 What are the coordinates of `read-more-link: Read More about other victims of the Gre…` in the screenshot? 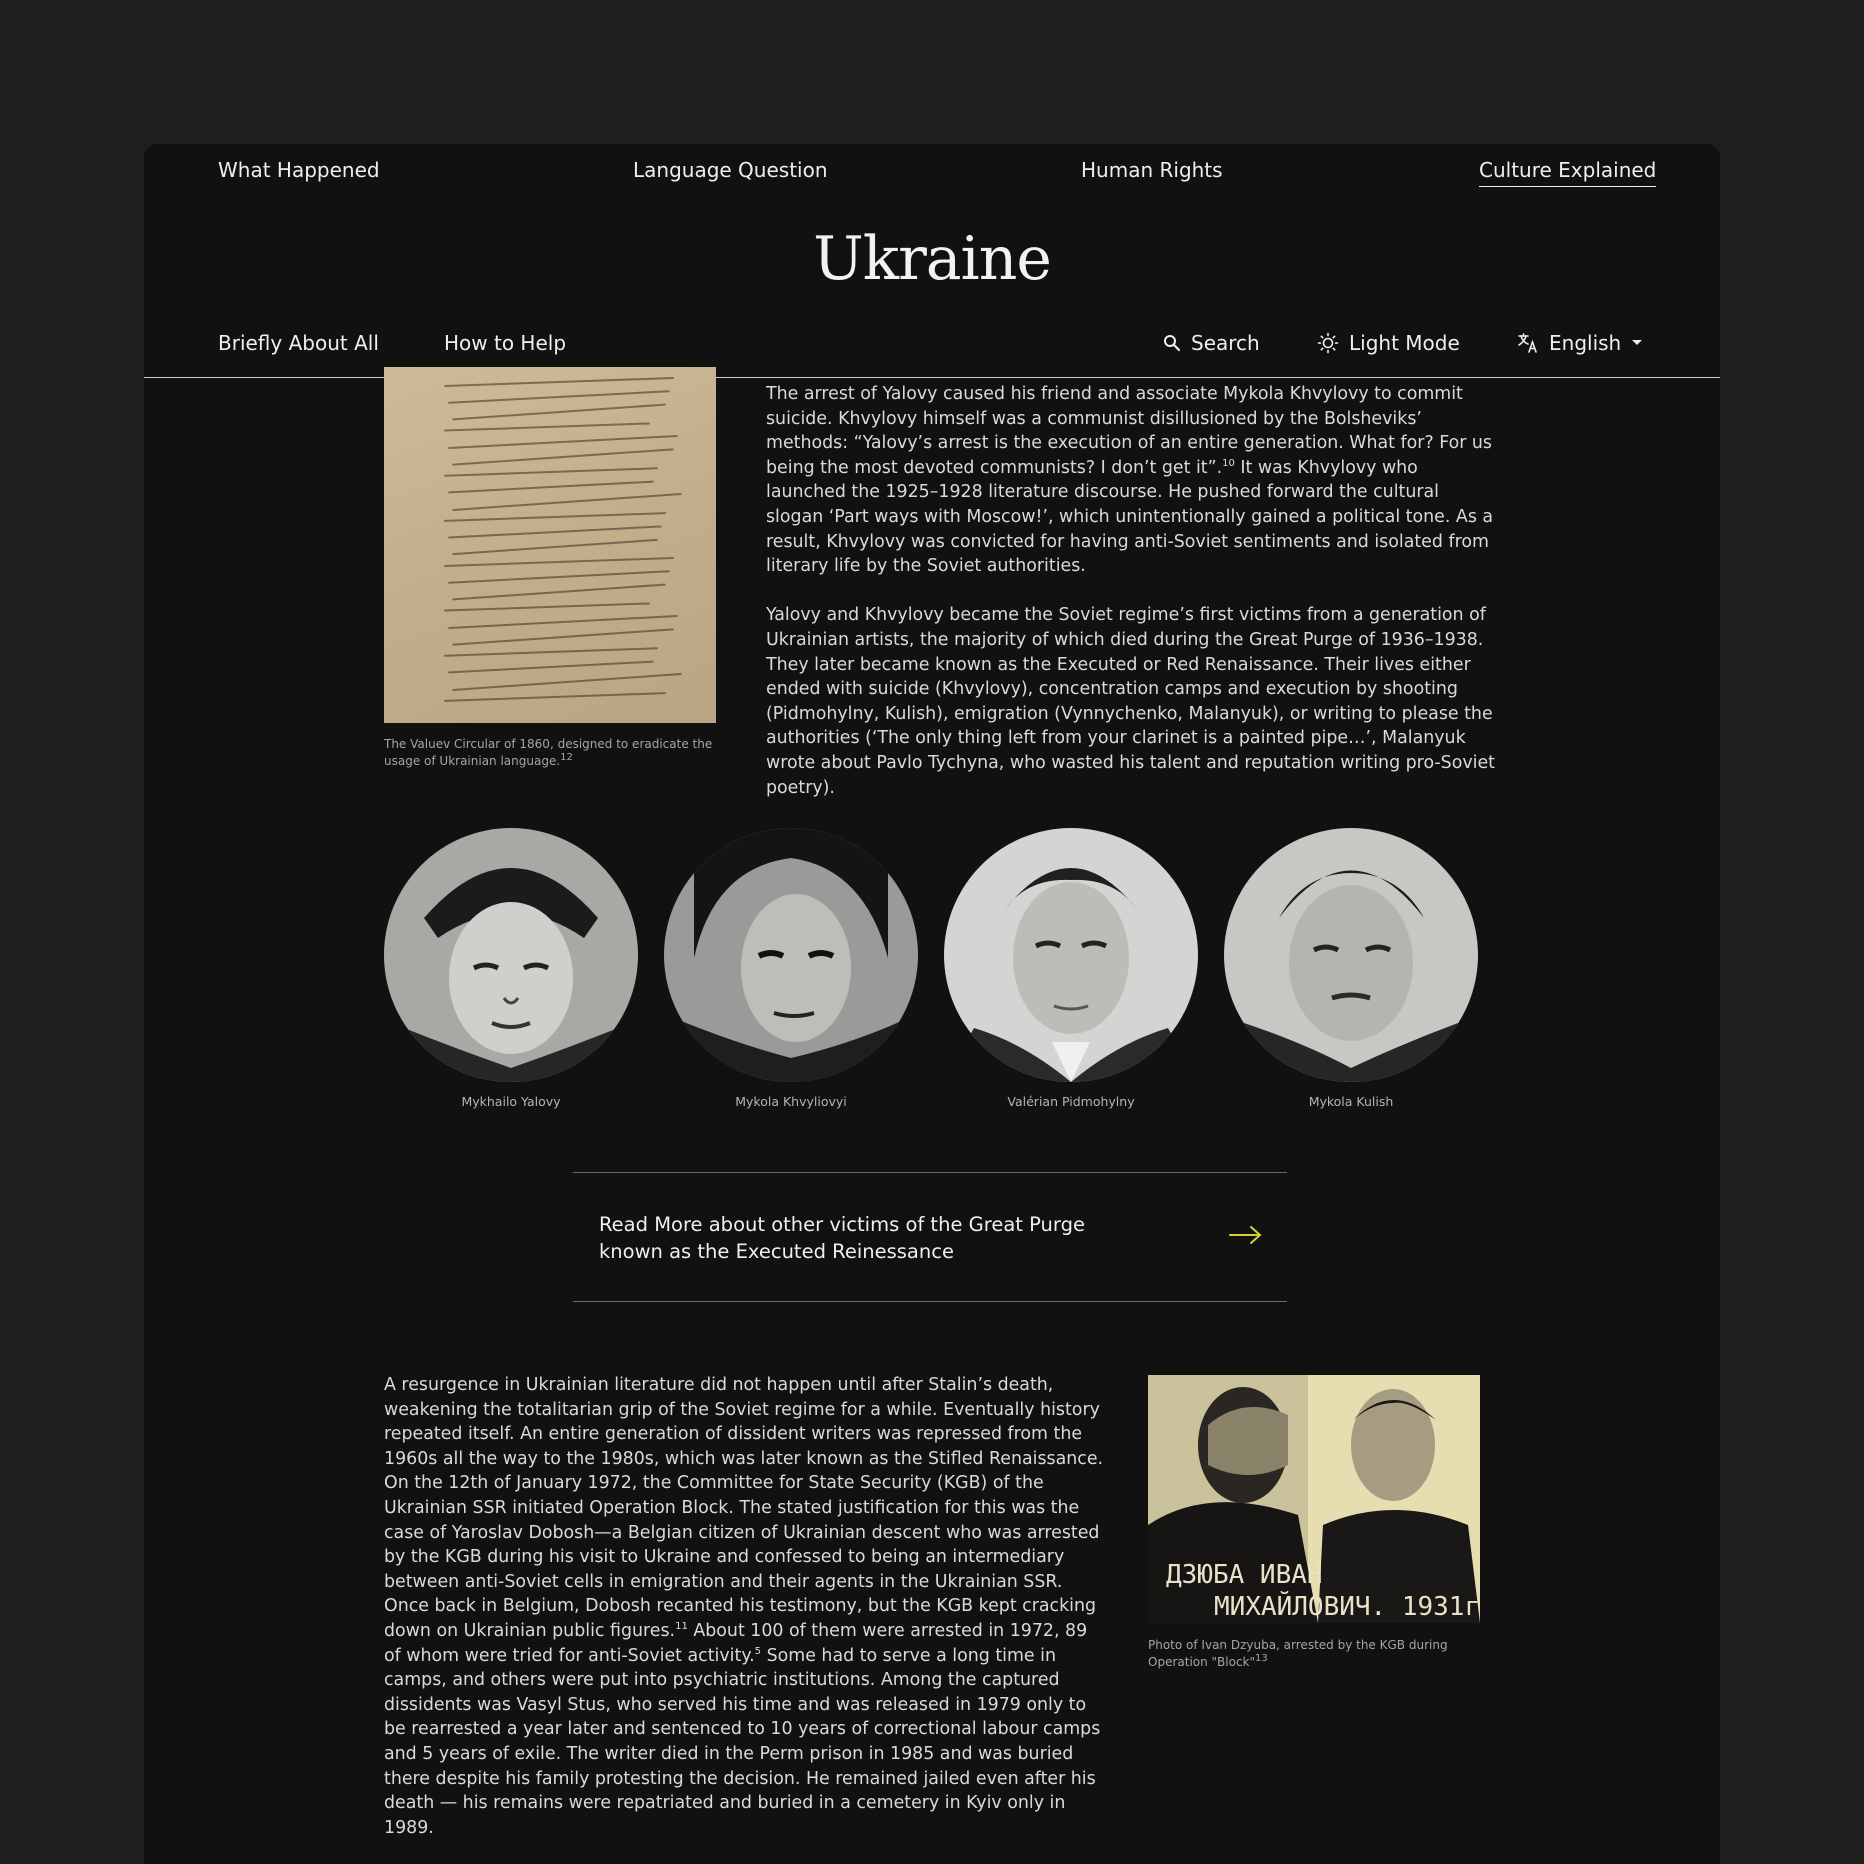 It's located at (930, 1237).